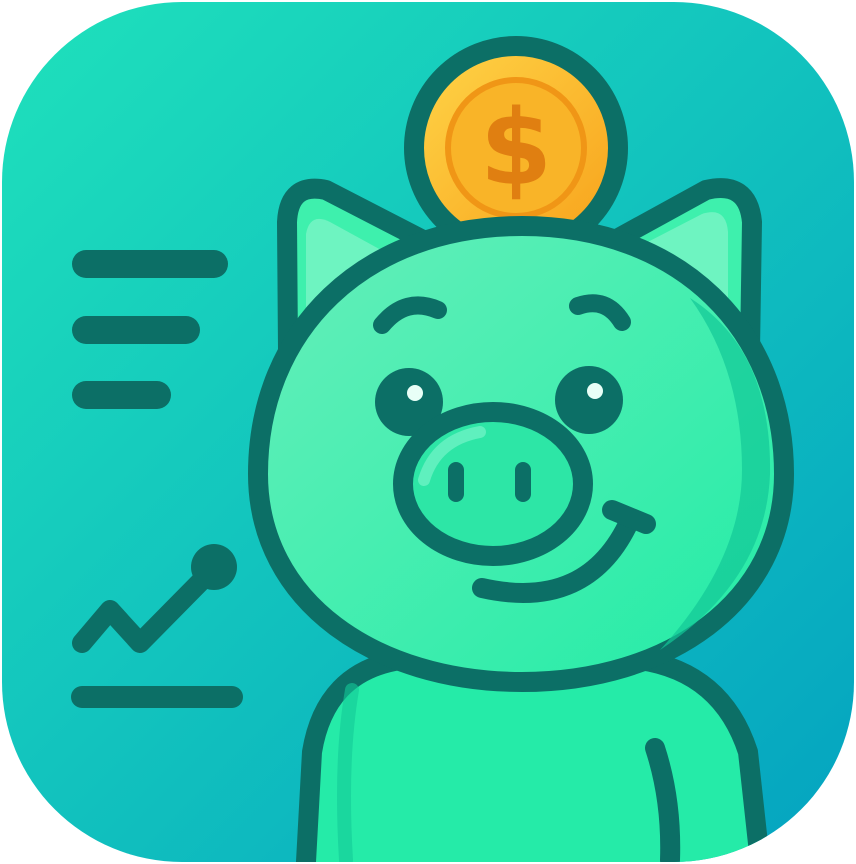  I want to click on pig-snout, so click(493, 484).